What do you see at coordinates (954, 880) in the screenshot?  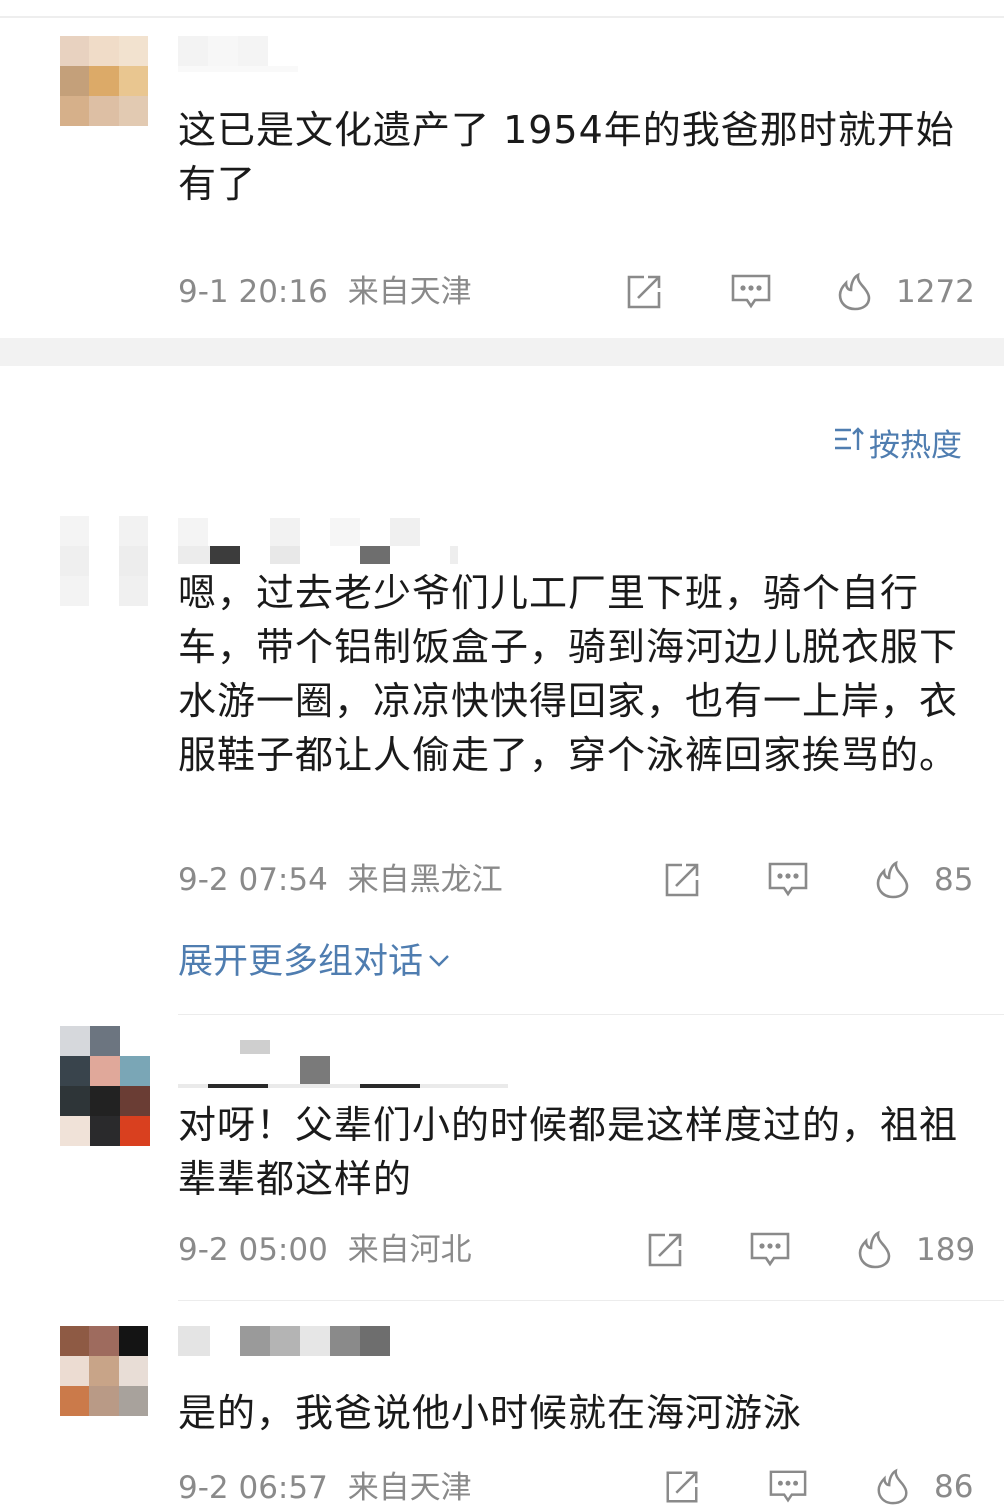 I see `like-count: 85` at bounding box center [954, 880].